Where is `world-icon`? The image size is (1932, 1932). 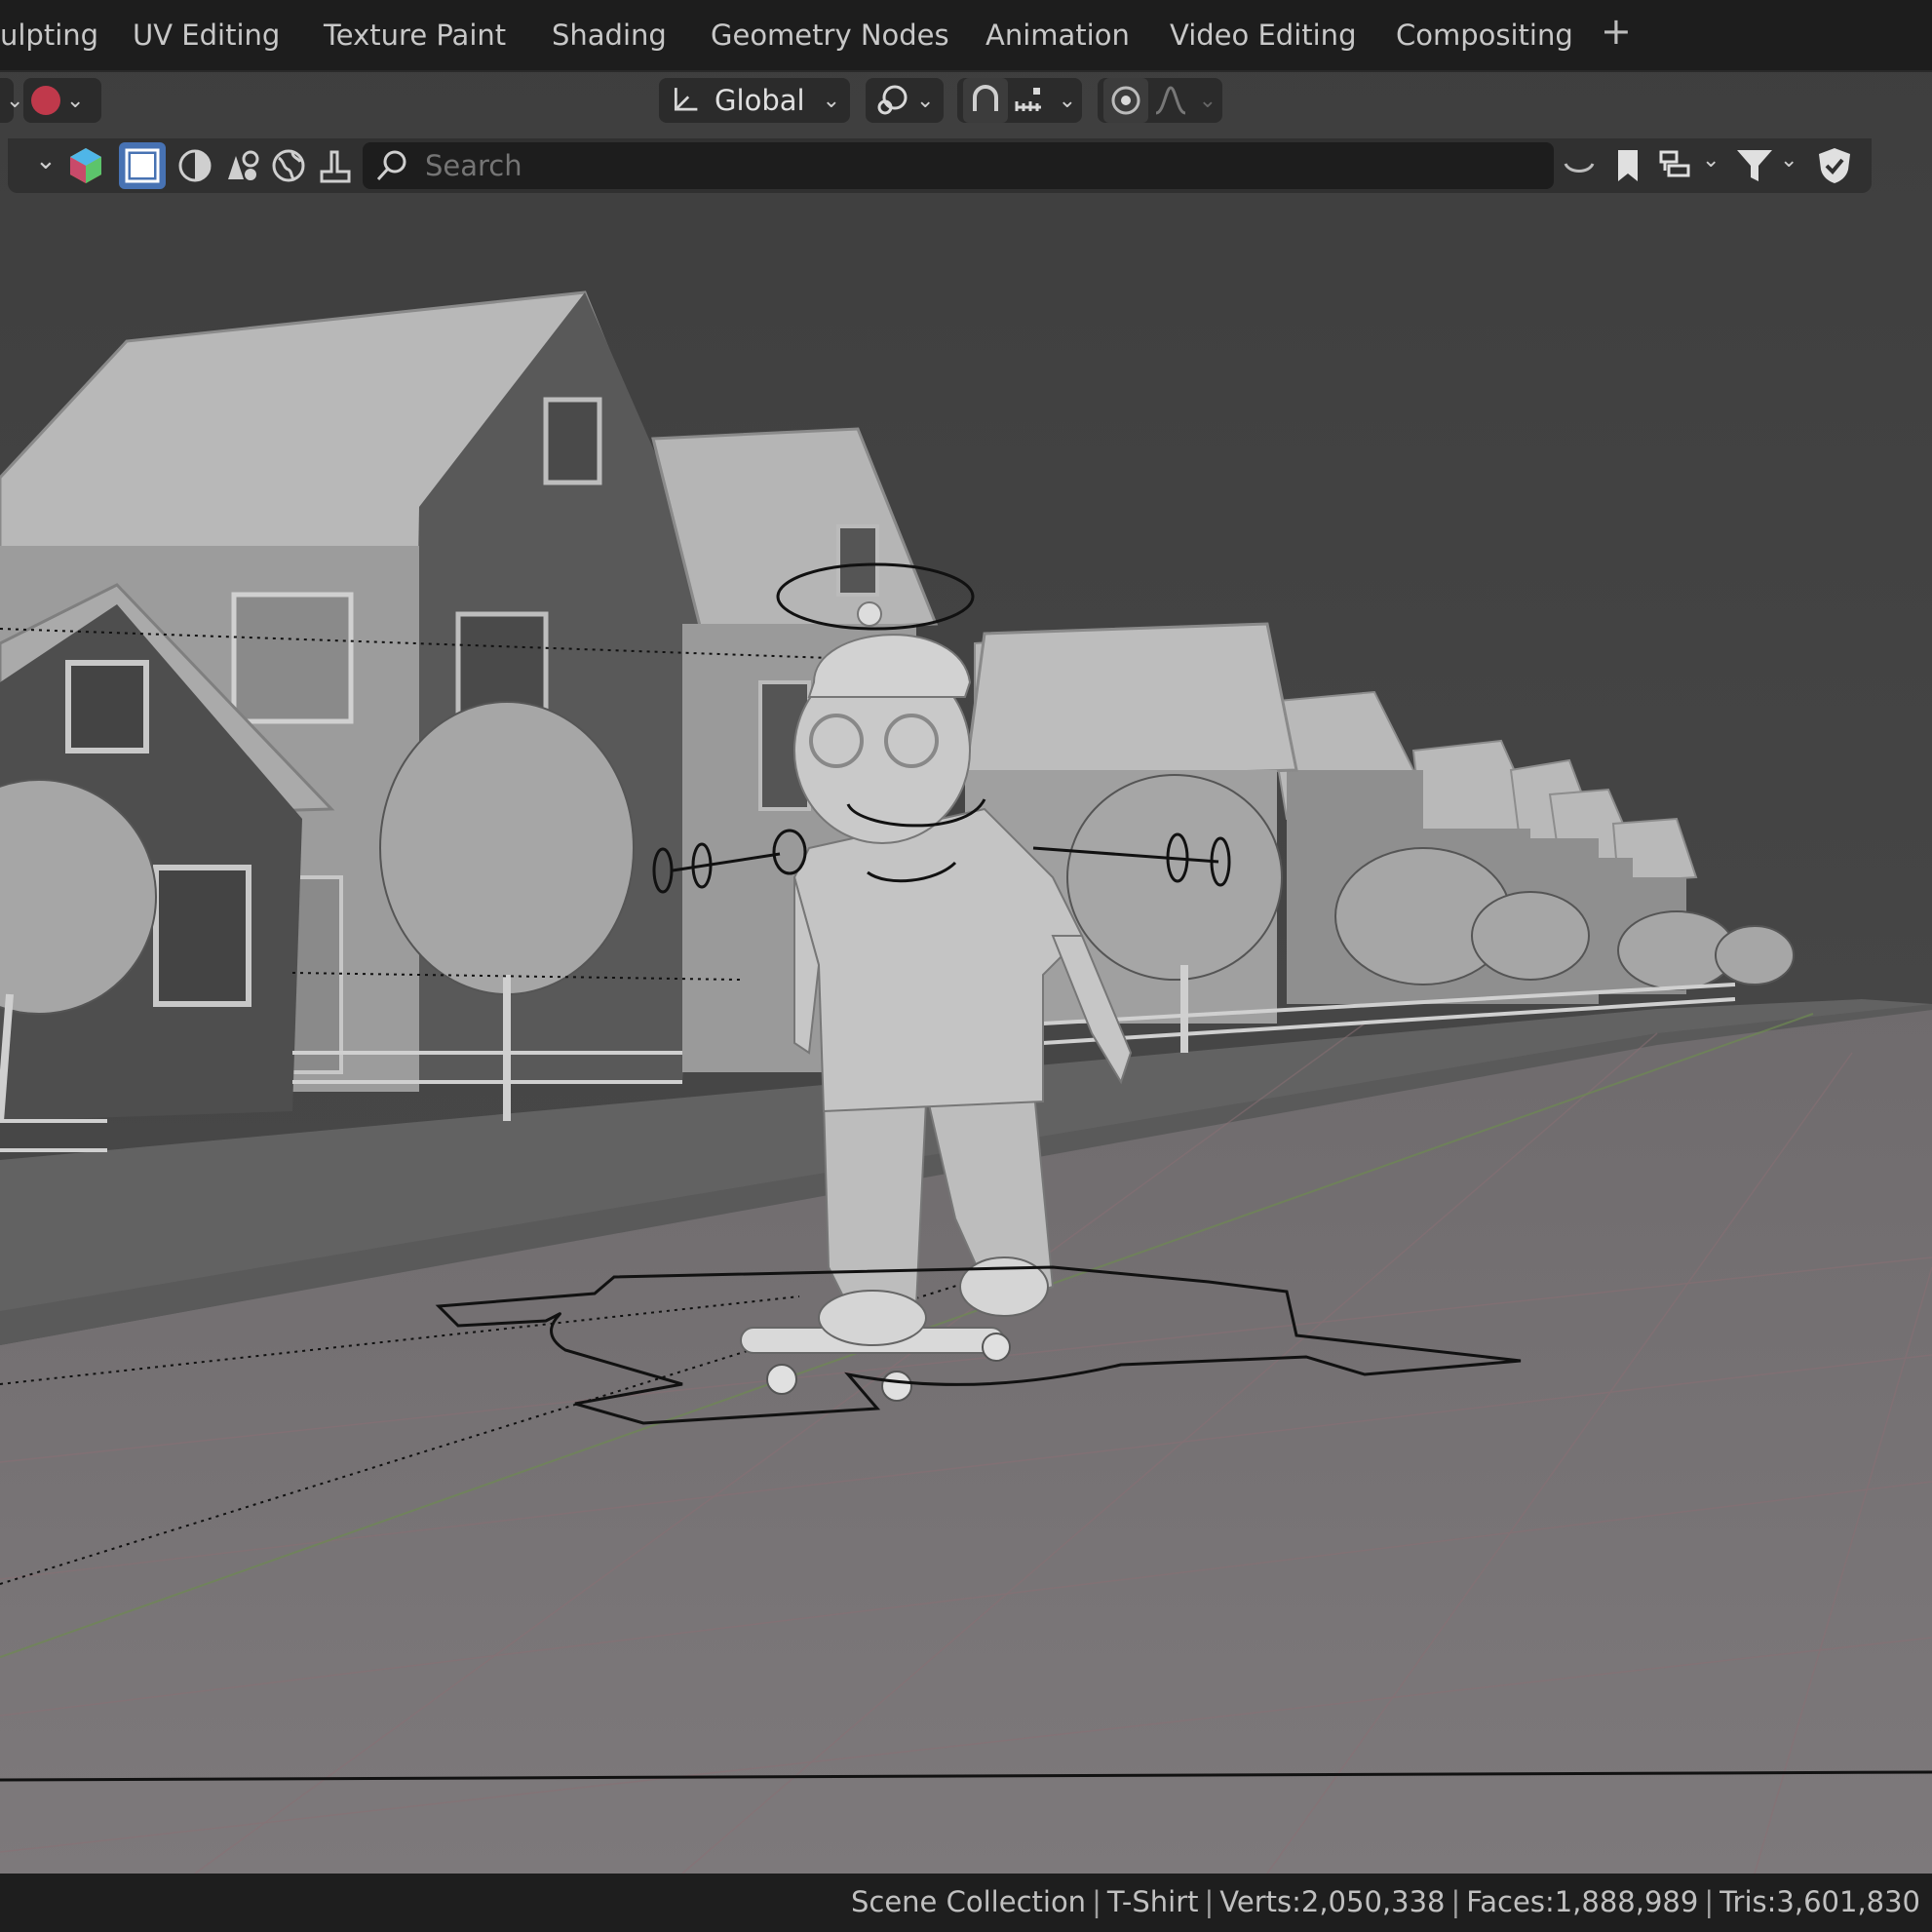 world-icon is located at coordinates (288, 165).